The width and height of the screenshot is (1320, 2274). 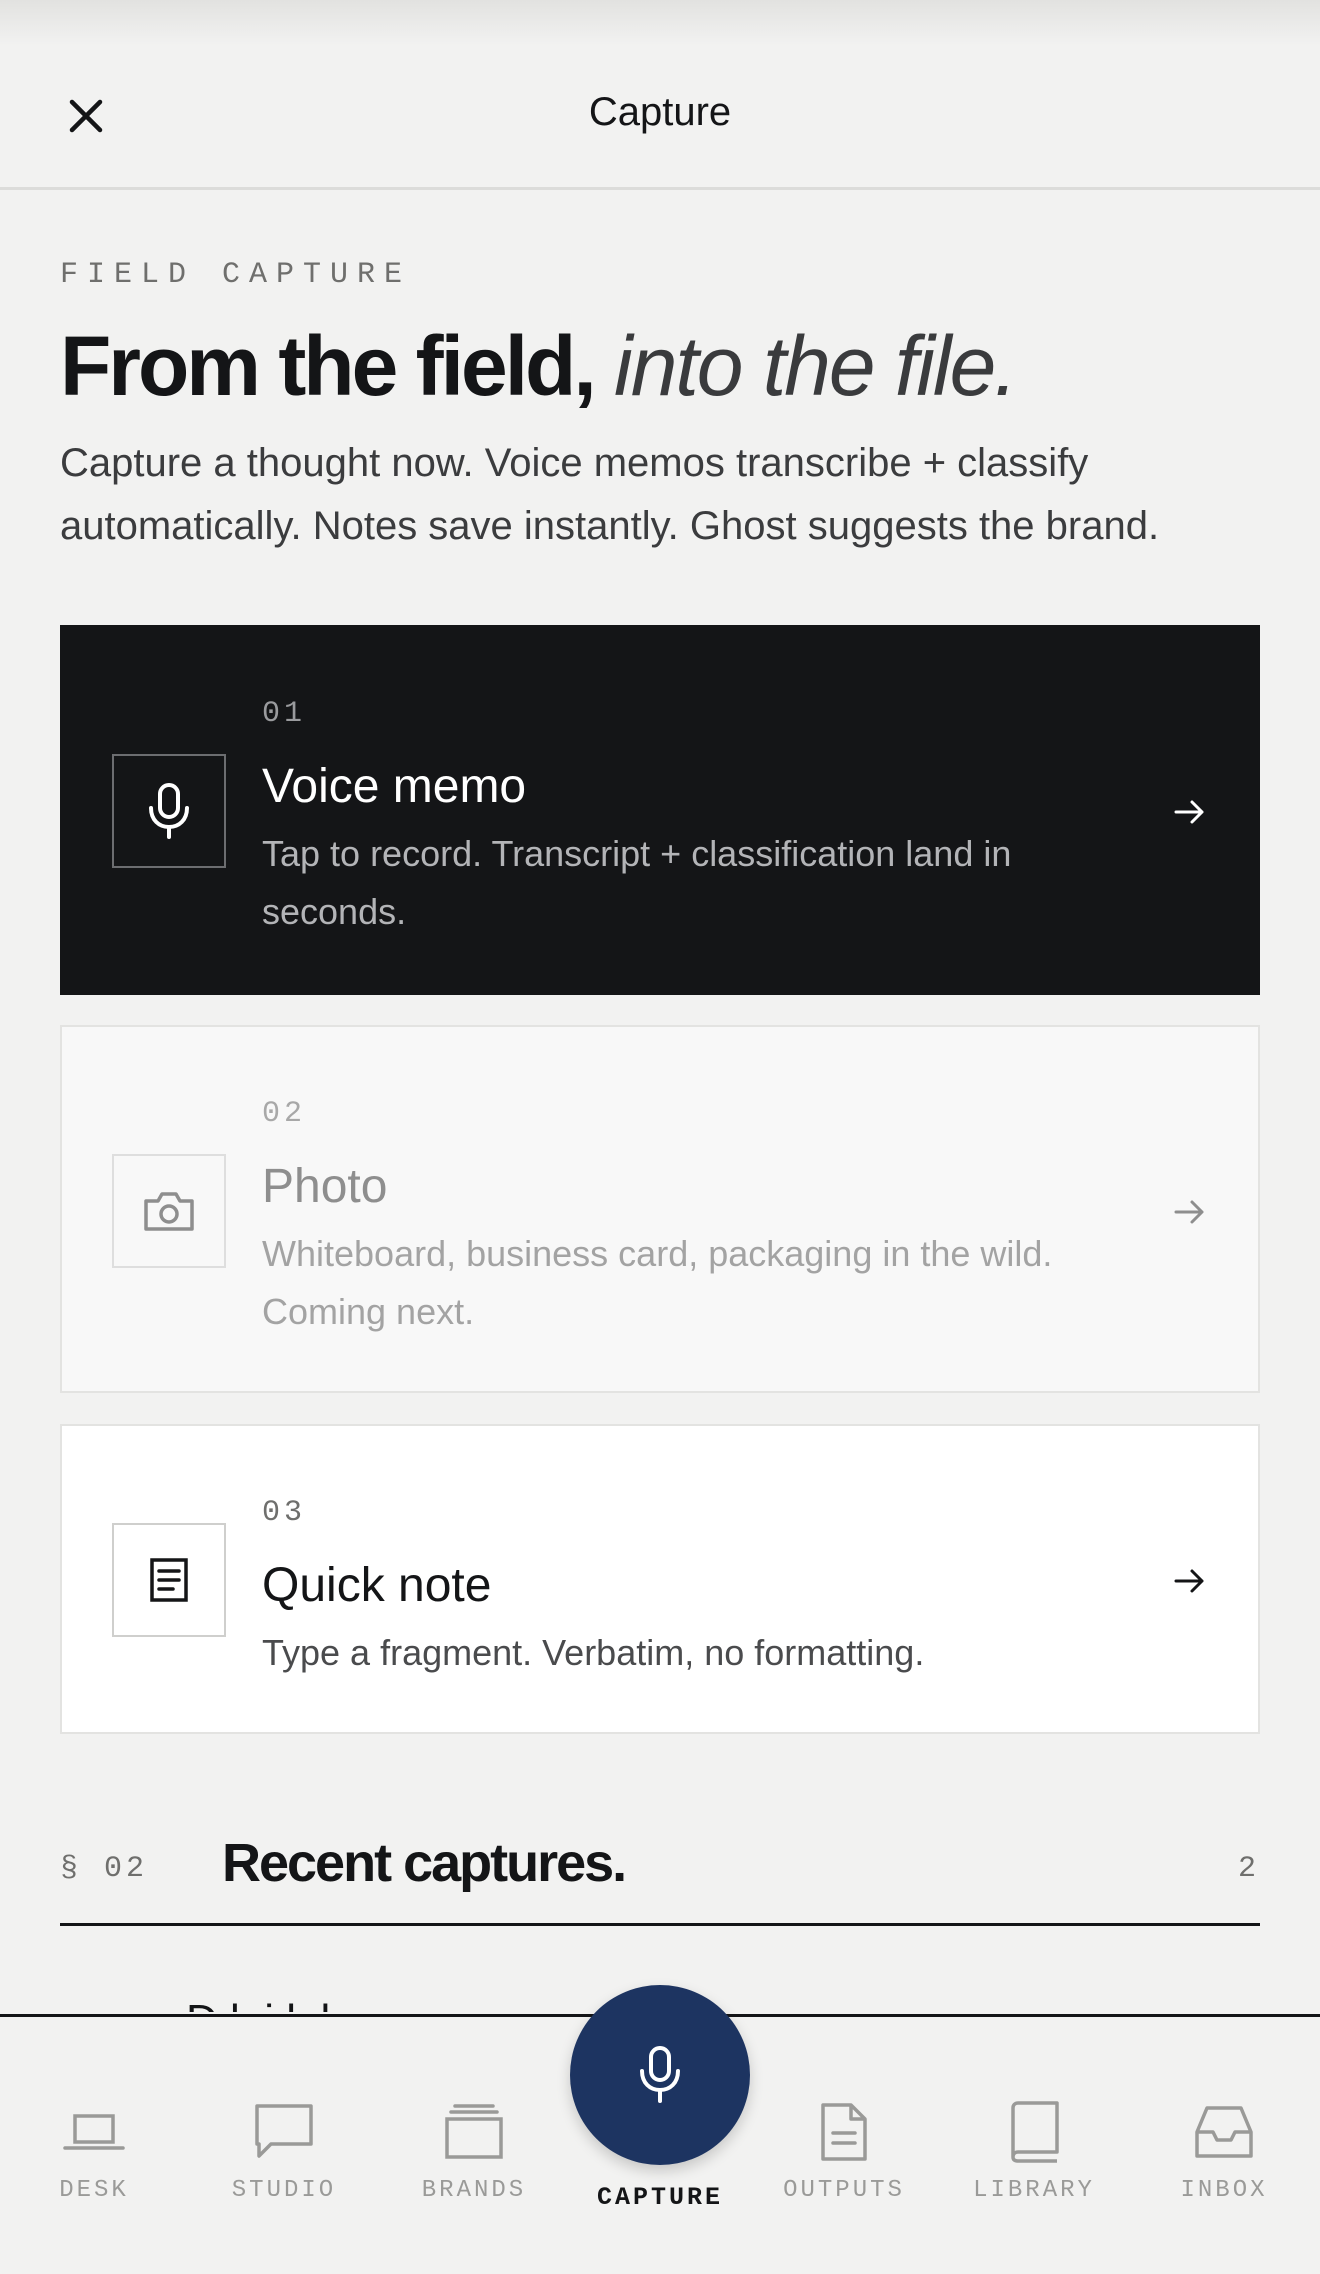 I want to click on recent-count: 2, so click(x=1246, y=1869).